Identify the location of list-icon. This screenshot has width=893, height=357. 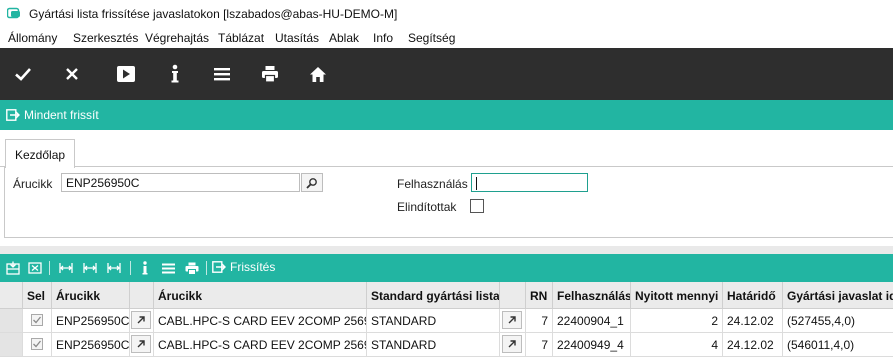
(168, 268).